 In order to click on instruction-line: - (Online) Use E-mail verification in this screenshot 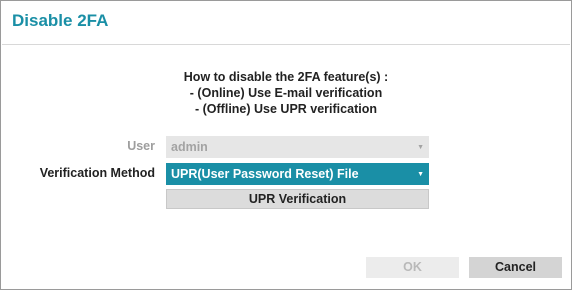, I will do `click(286, 93)`.